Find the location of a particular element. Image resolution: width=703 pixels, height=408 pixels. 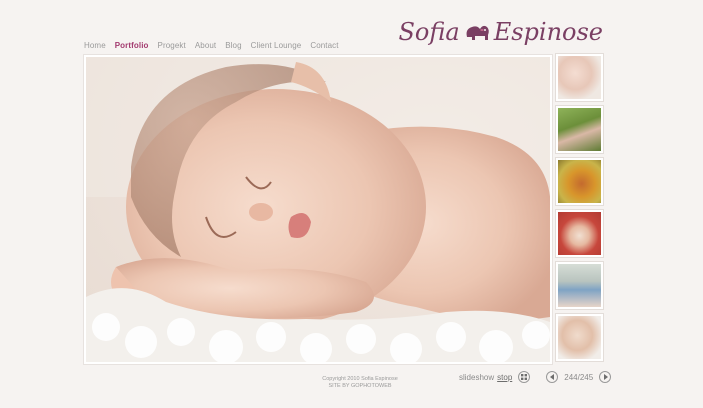

nav-about: About is located at coordinates (205, 45).